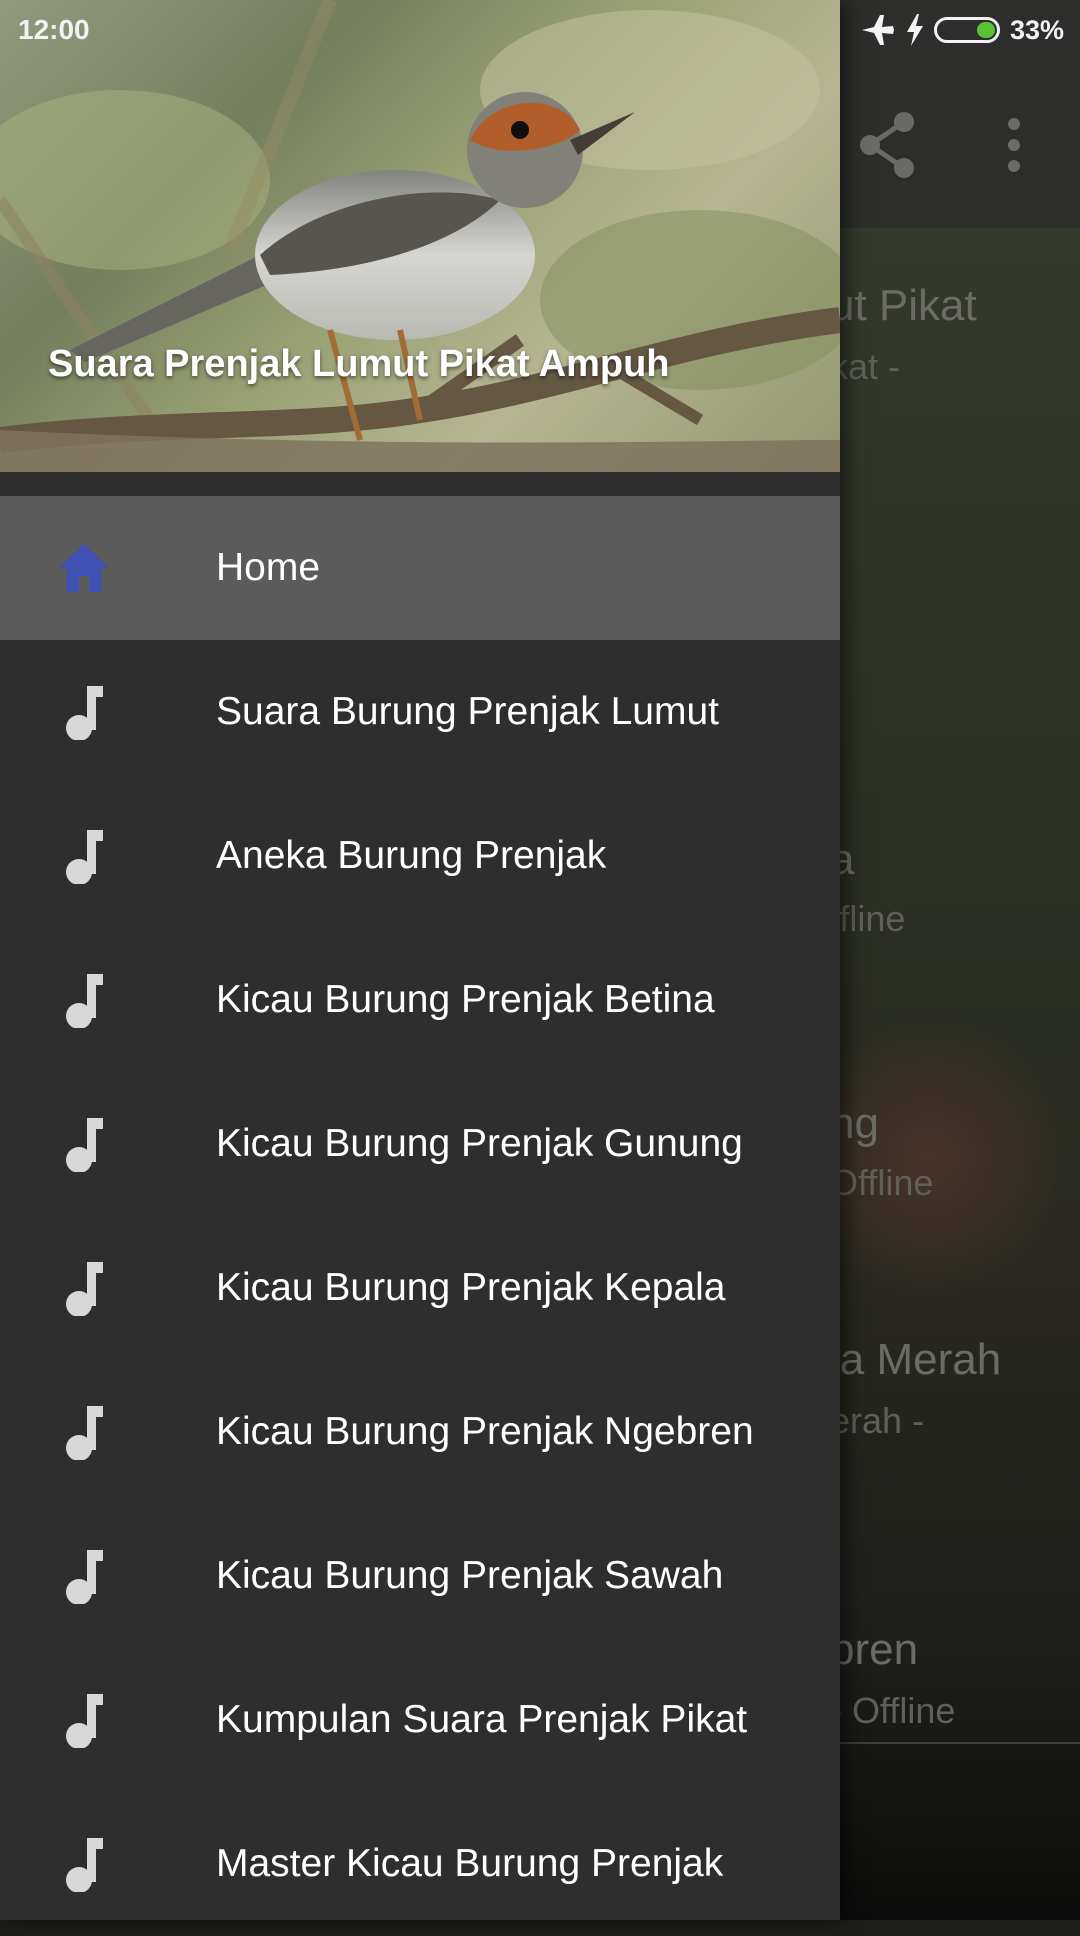 The height and width of the screenshot is (1936, 1080). I want to click on menu-item-label: Kicau Burung Prenjak Gunung, so click(479, 1143).